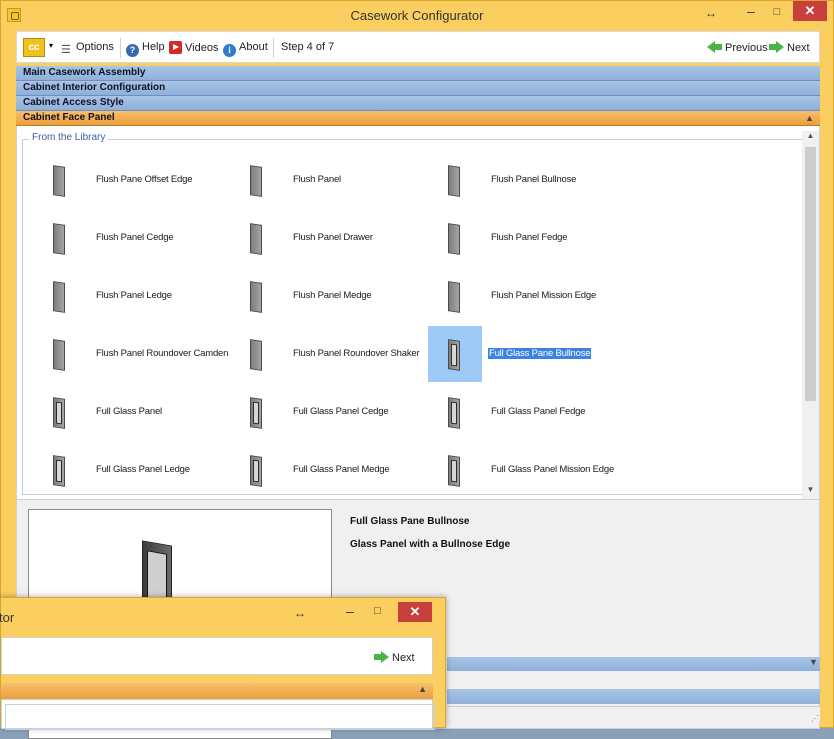  What do you see at coordinates (69, 117) in the screenshot?
I see `accordion-label: Cabinet Face Panel` at bounding box center [69, 117].